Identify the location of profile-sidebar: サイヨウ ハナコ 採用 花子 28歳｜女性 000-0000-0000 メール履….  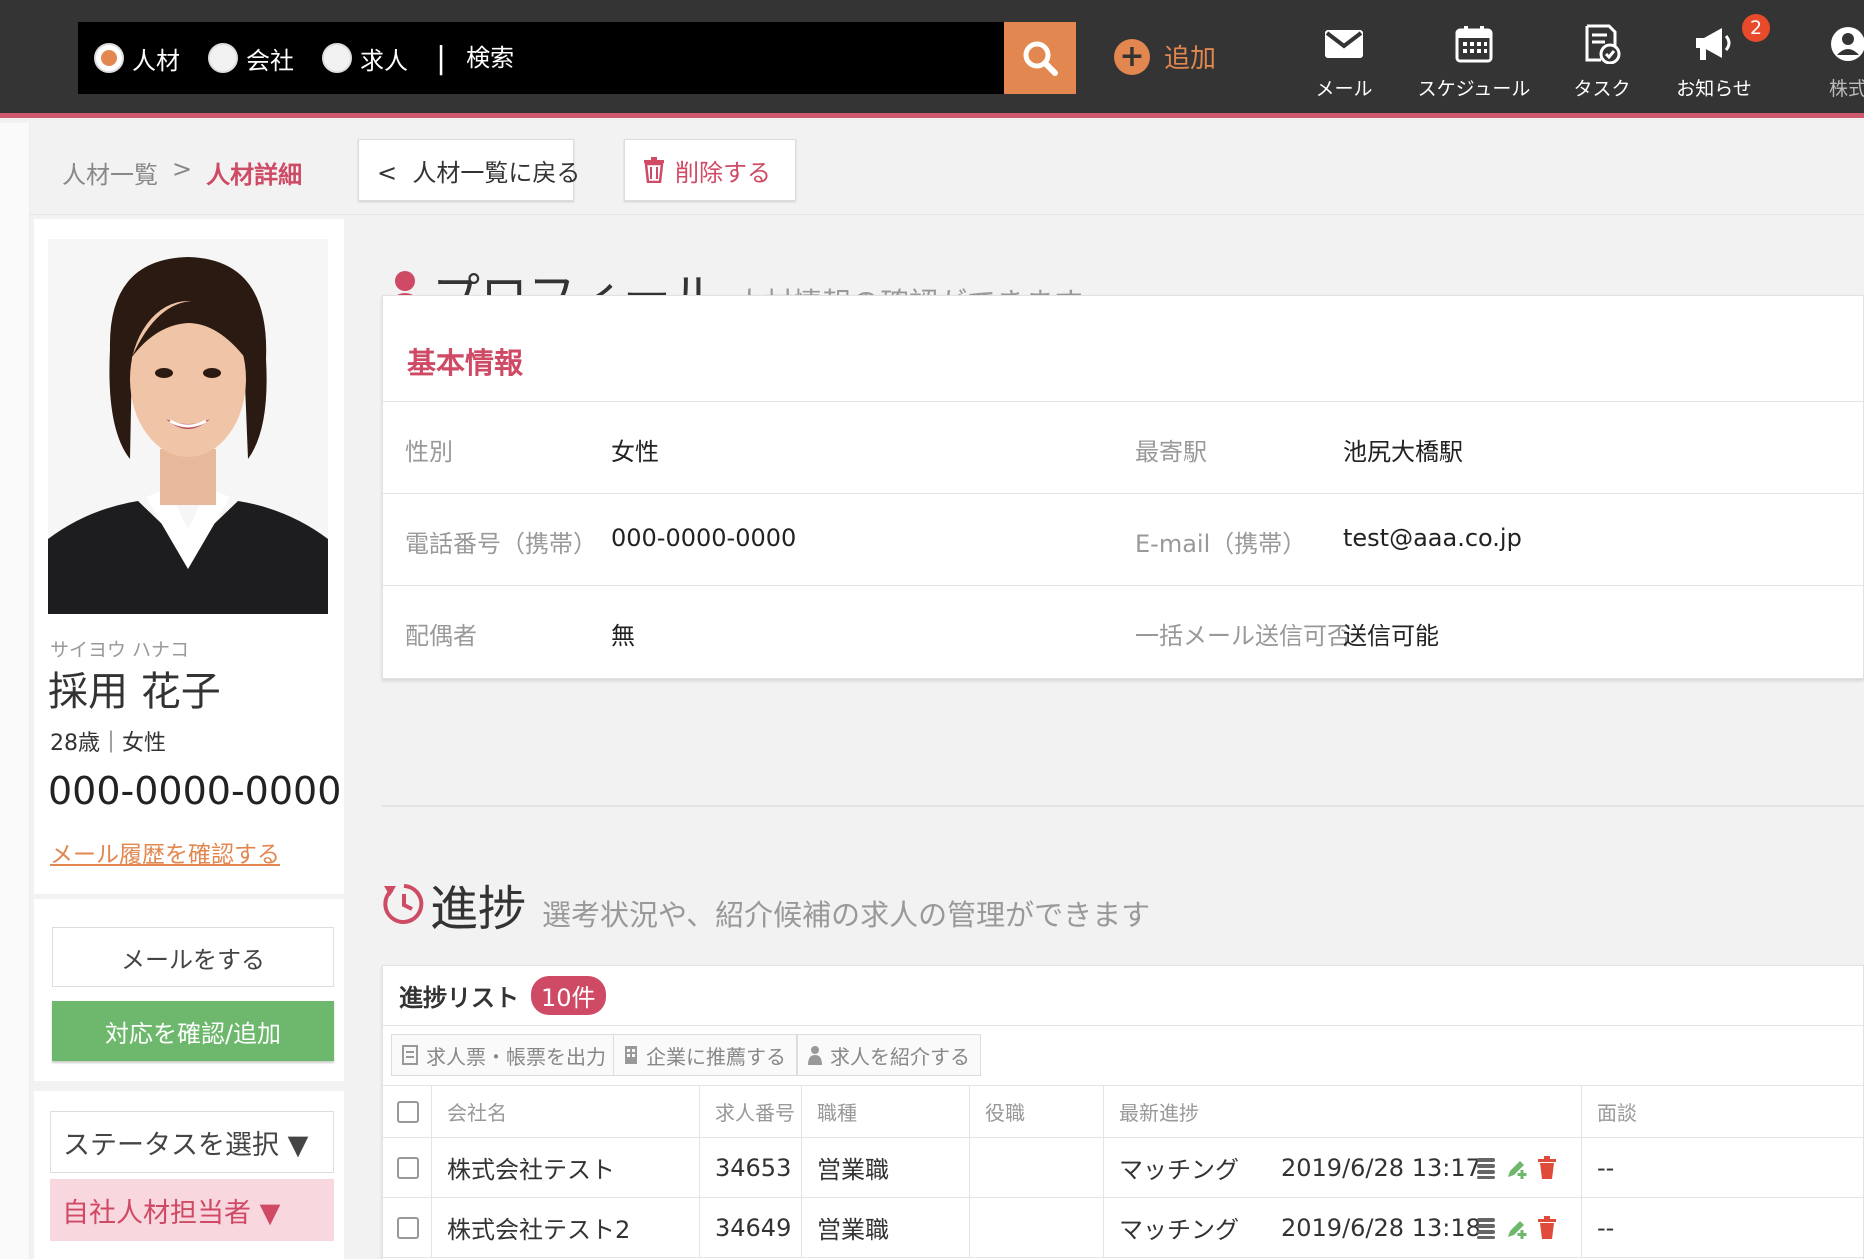
(189, 737).